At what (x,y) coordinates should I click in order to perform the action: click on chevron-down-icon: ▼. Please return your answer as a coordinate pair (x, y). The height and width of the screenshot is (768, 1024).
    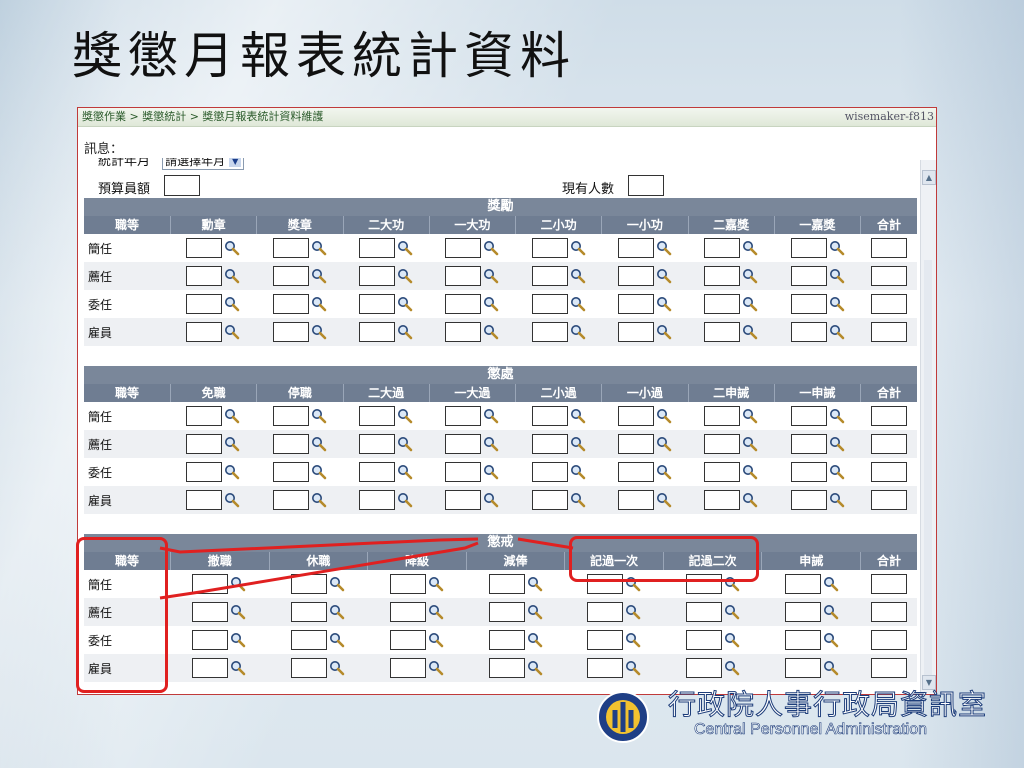
    Looking at the image, I should click on (235, 162).